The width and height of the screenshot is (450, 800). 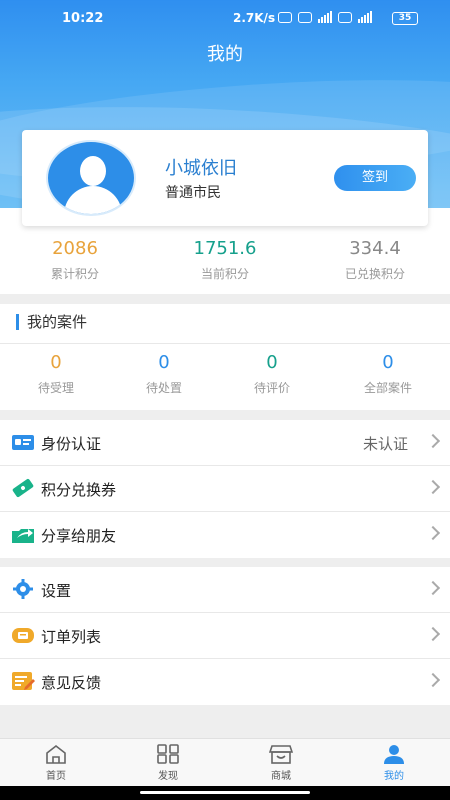 I want to click on profile-card: 小城依旧 普通市民 签到, so click(x=225, y=178).